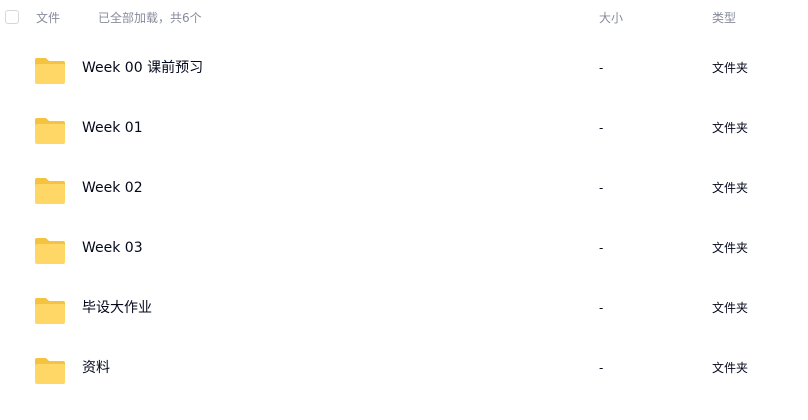 The image size is (808, 420). Describe the element at coordinates (12, 17) in the screenshot. I see `select-all-checkbox` at that location.